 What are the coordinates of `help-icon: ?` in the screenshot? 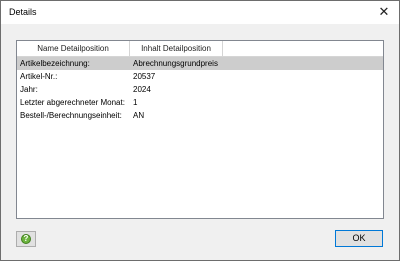 It's located at (26, 239).